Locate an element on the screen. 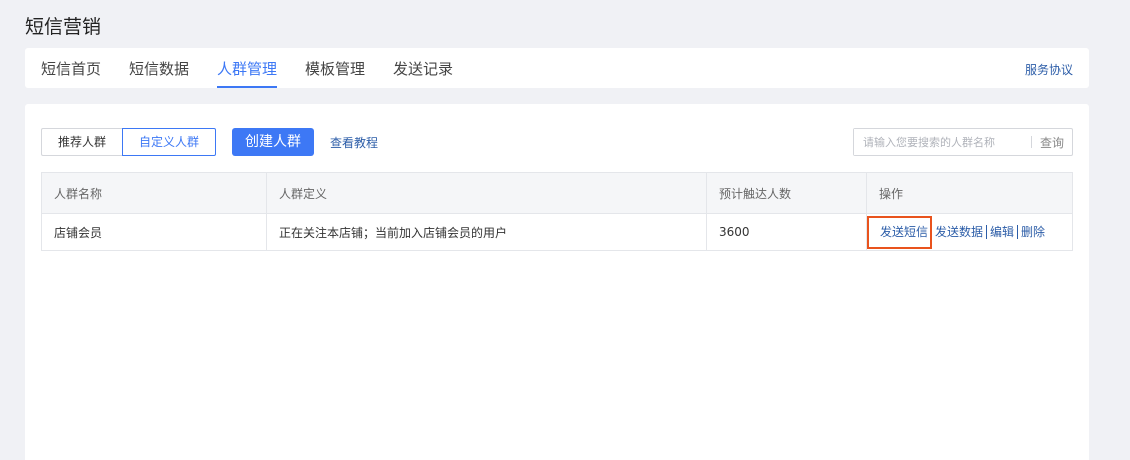 This screenshot has width=1130, height=460. edit-action: 编辑 is located at coordinates (1002, 232).